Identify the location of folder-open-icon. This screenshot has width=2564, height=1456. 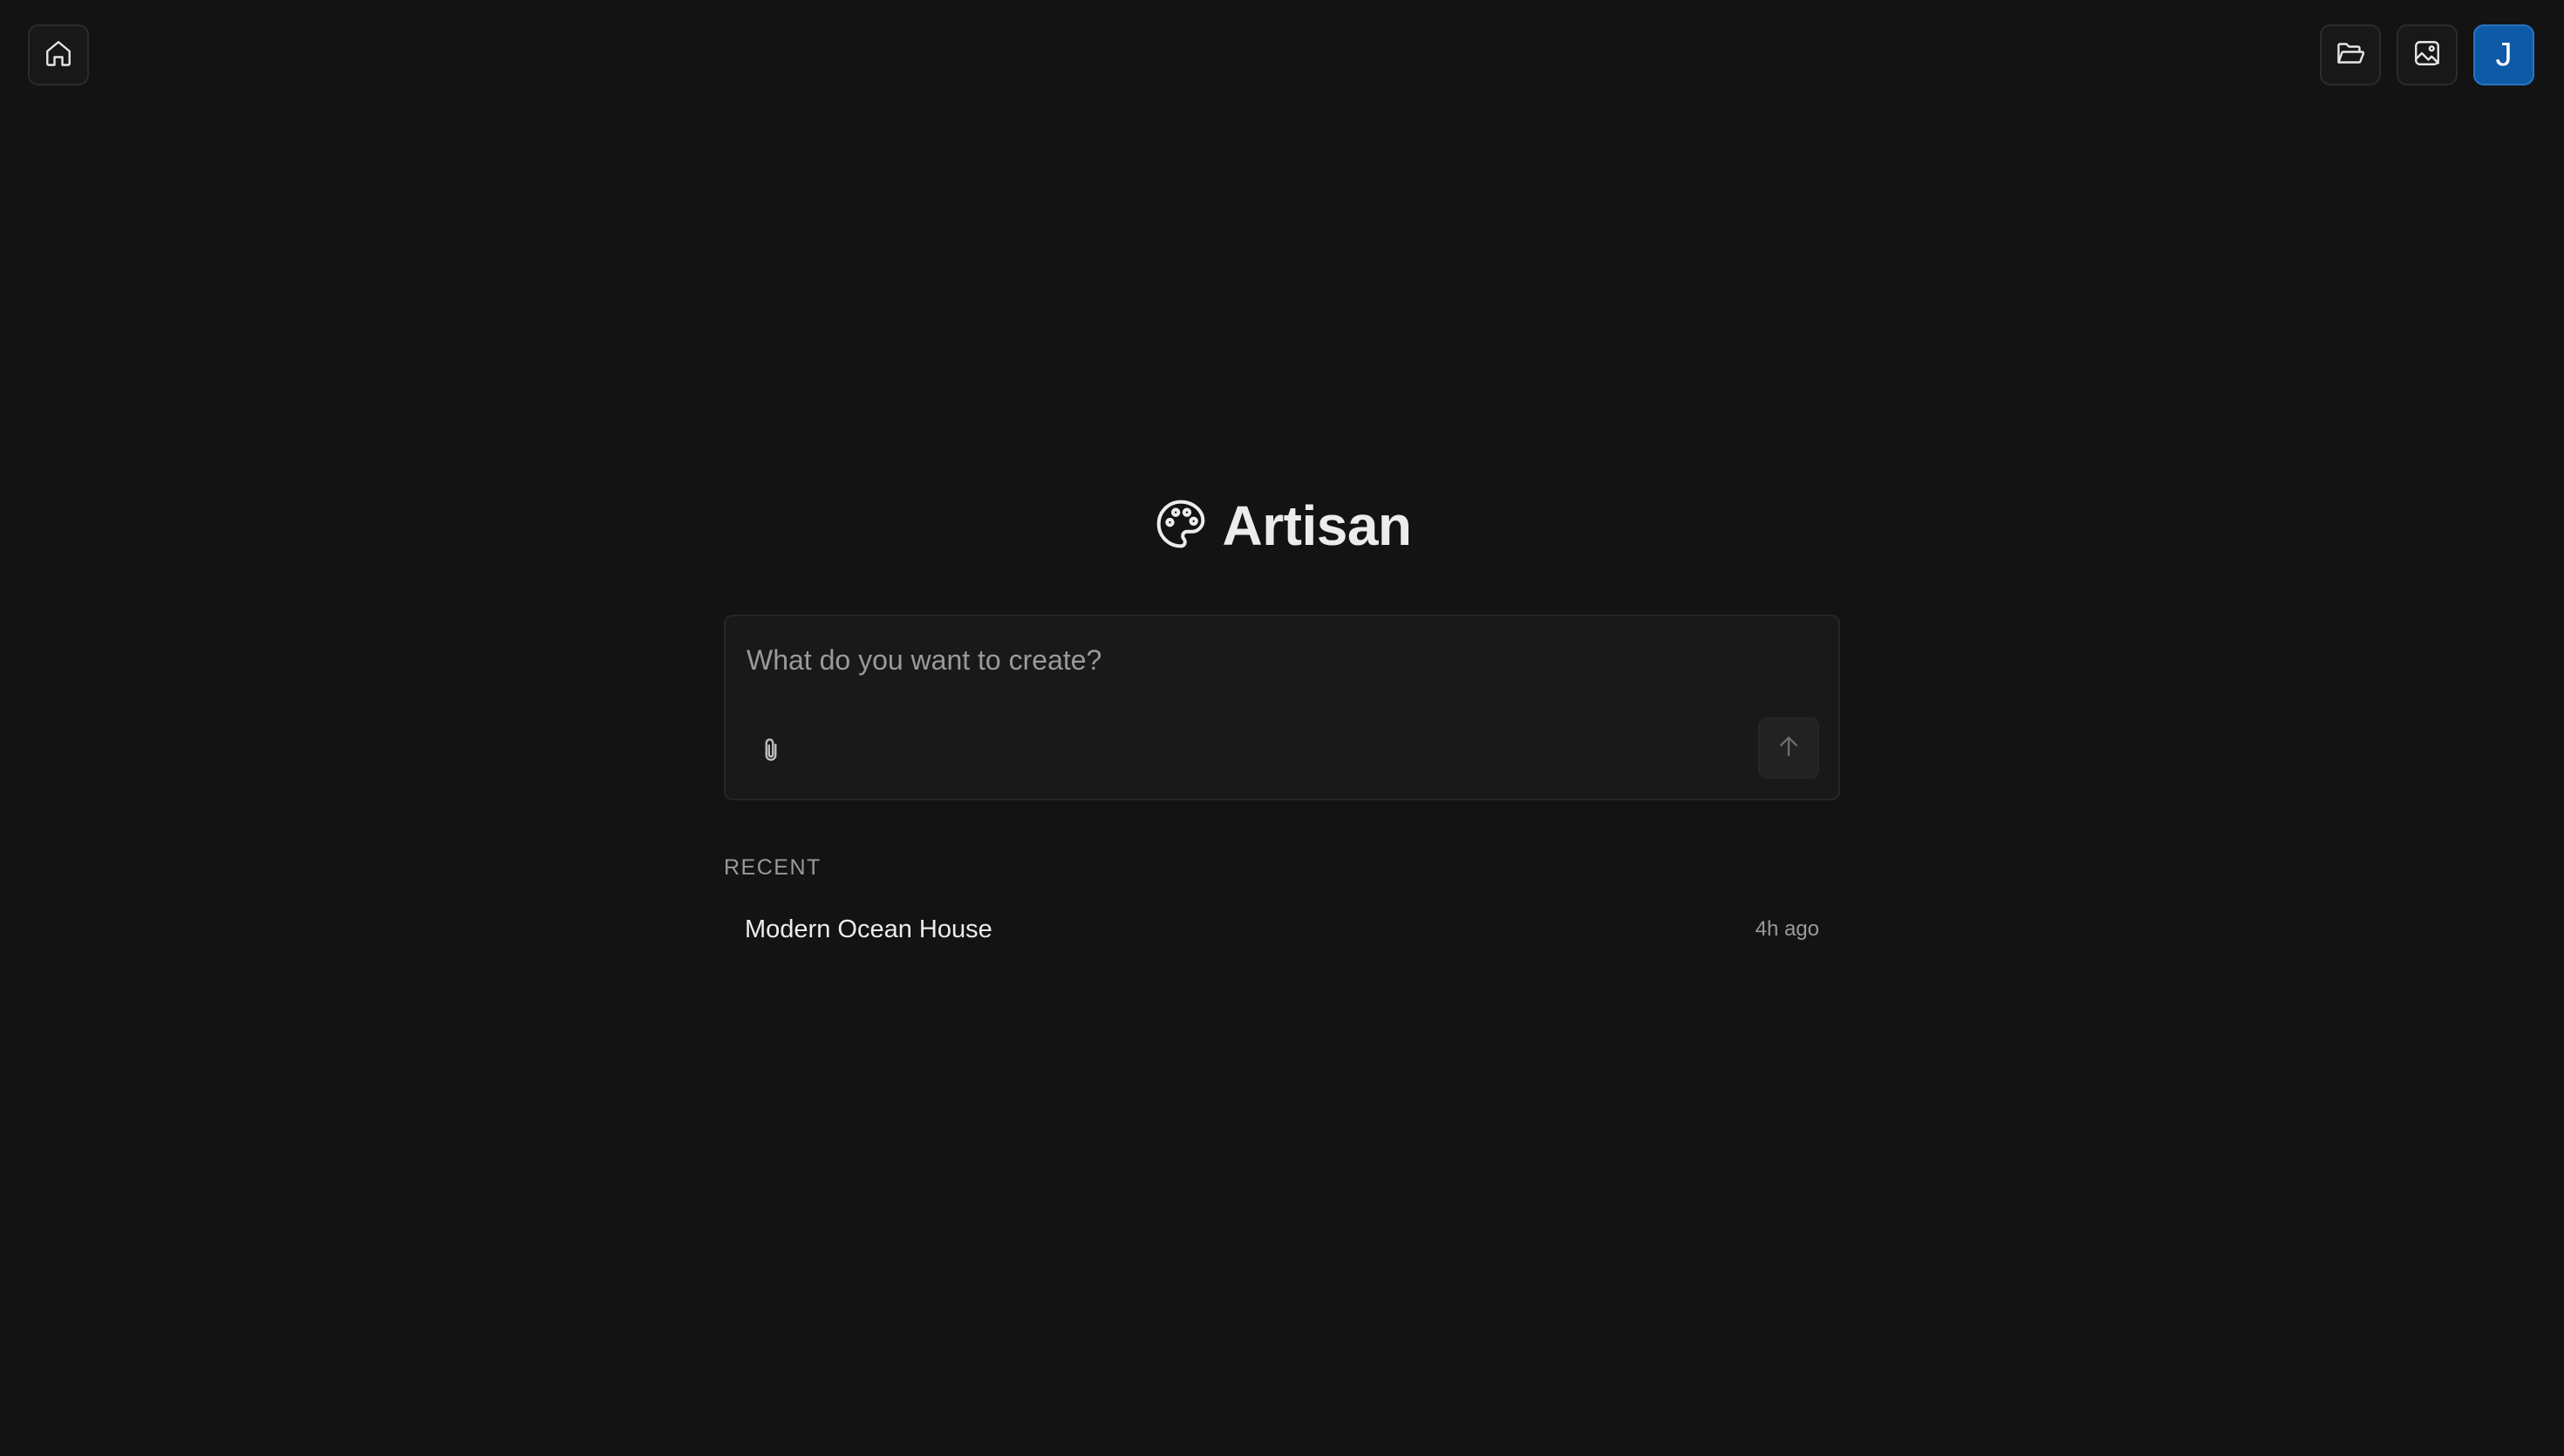
(2350, 55).